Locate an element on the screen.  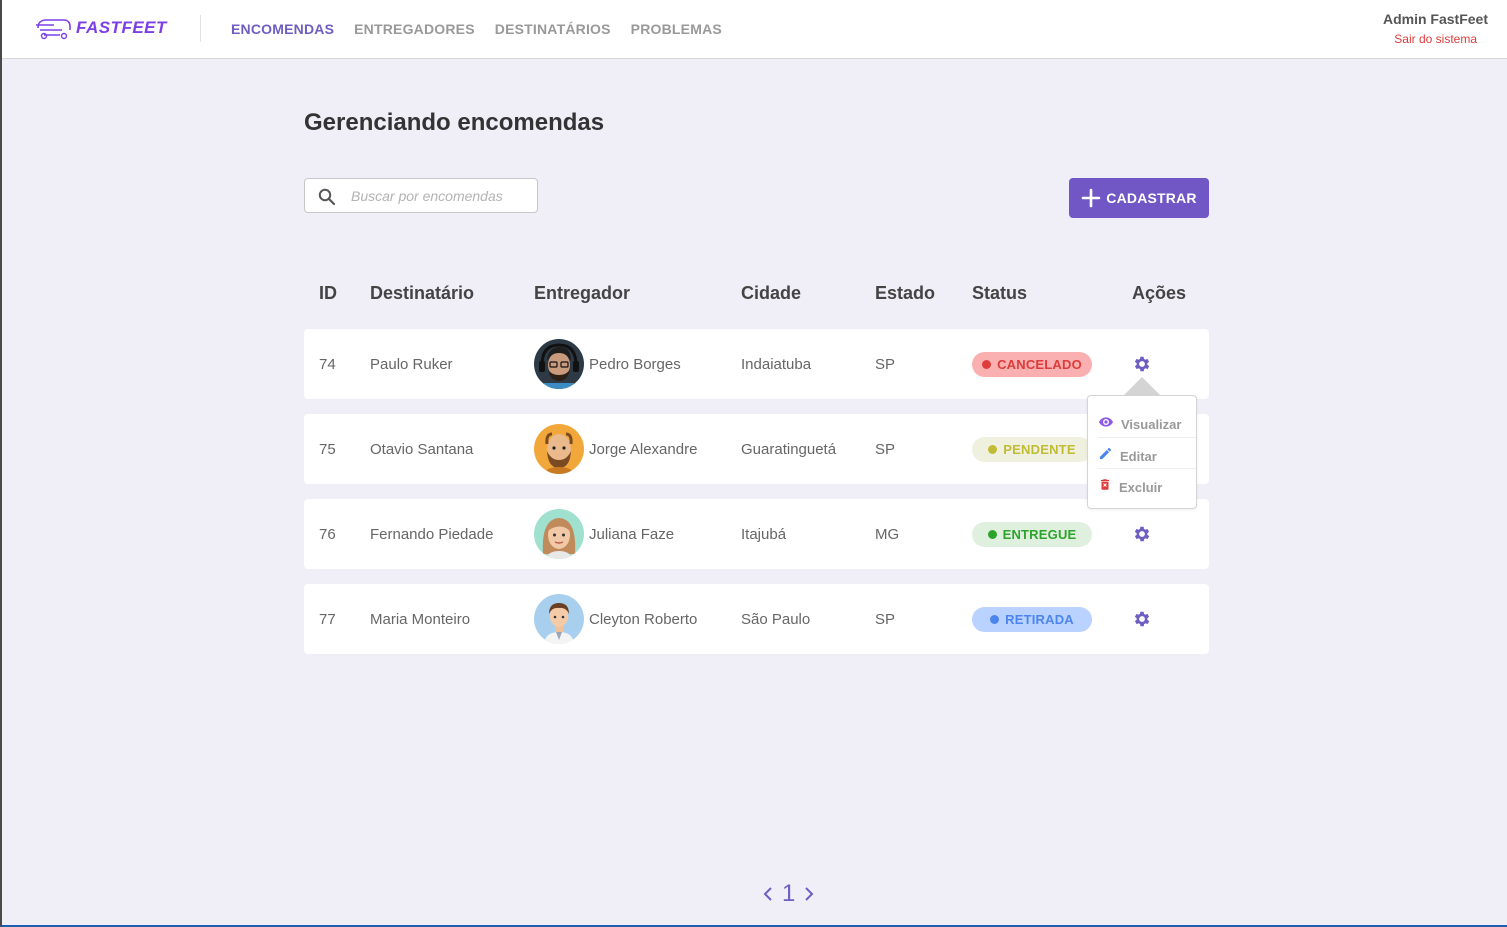
cell-id: 75 is located at coordinates (327, 449).